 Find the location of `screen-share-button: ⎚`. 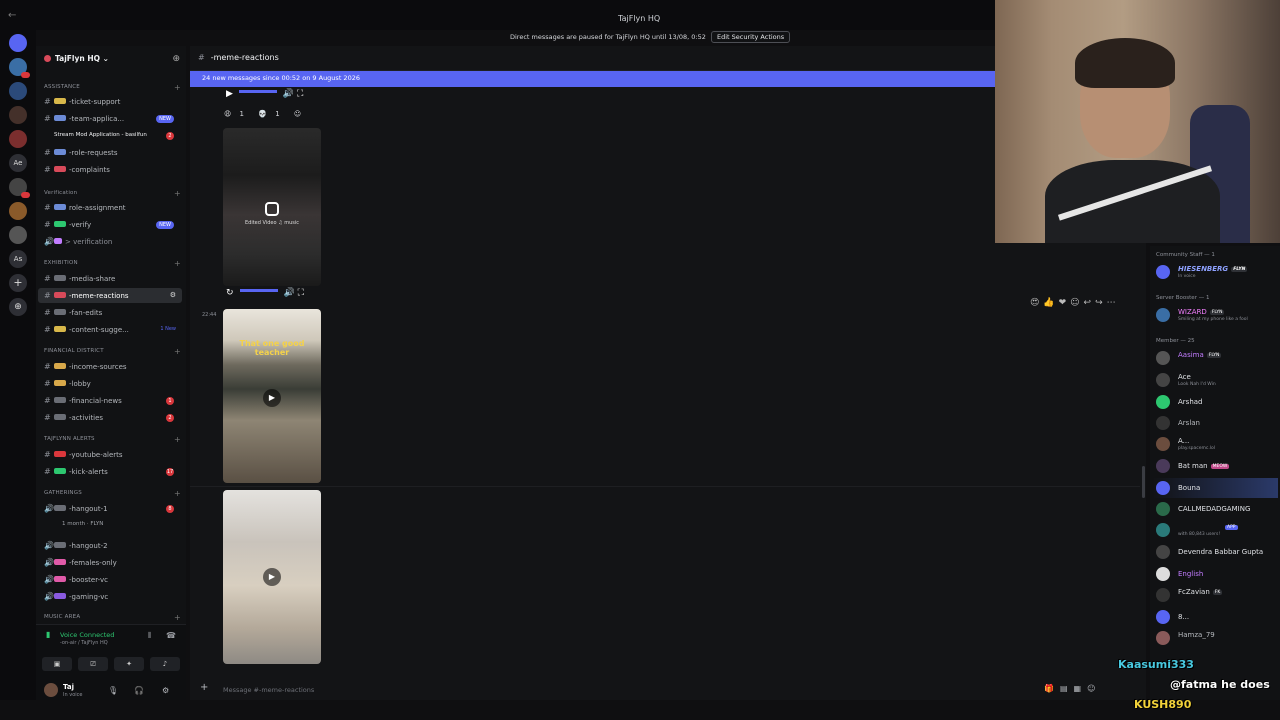

screen-share-button: ⎚ is located at coordinates (93, 664).